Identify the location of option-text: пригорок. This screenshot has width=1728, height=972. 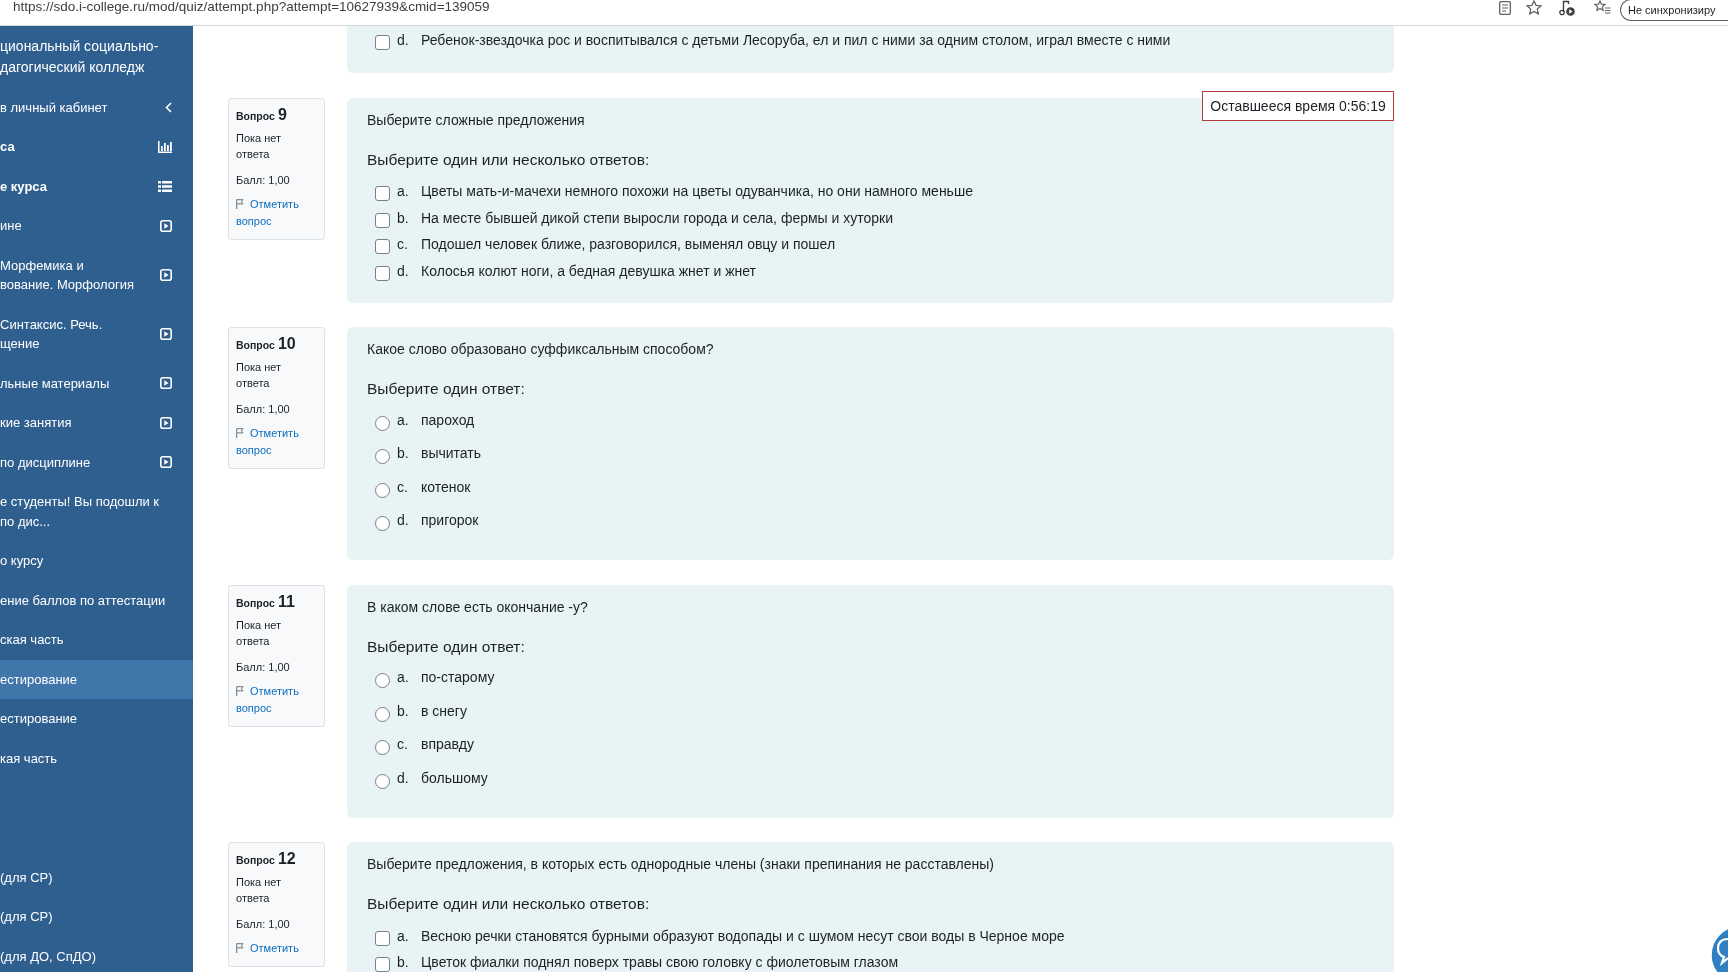
(450, 521).